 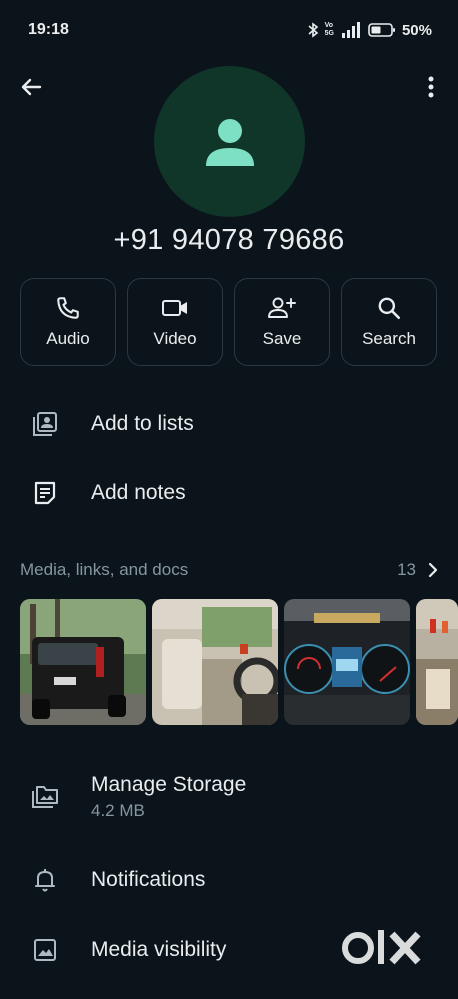 I want to click on media-count-value: 13, so click(x=406, y=569).